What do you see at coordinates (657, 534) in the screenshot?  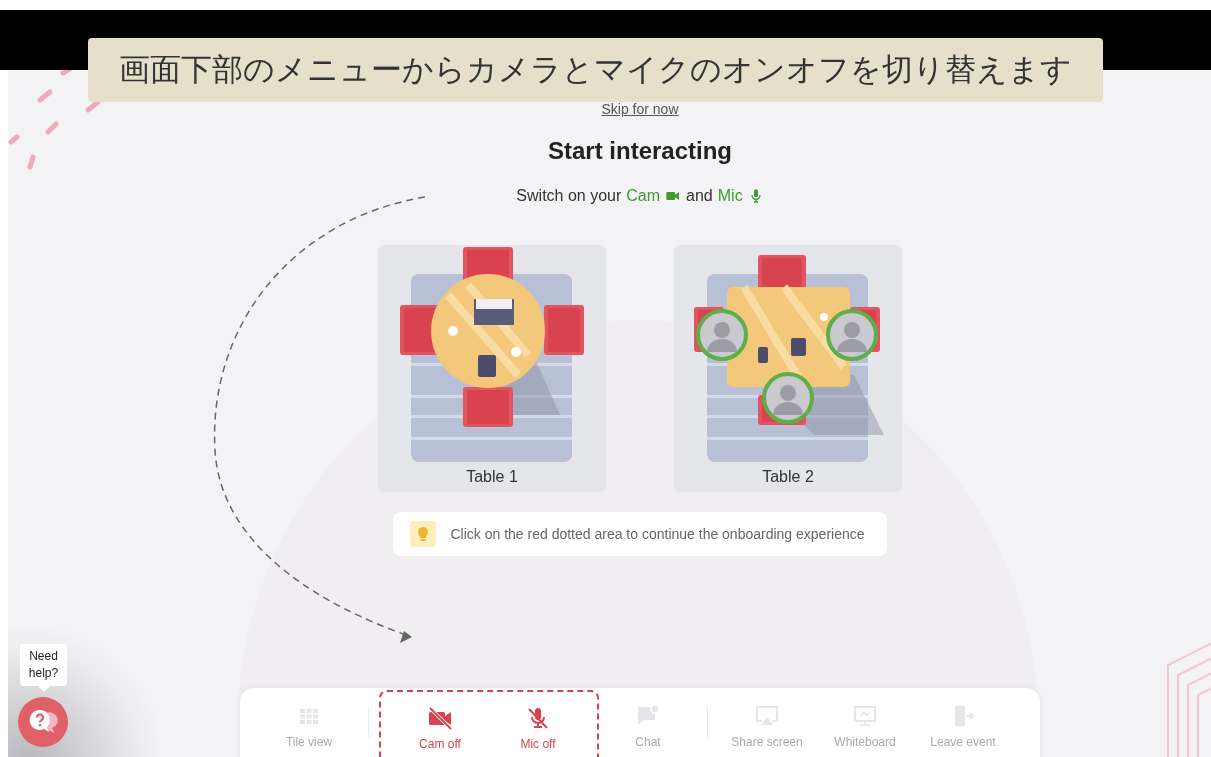 I see `hint-text: Click on the red dotted area to continue the onboarding experience` at bounding box center [657, 534].